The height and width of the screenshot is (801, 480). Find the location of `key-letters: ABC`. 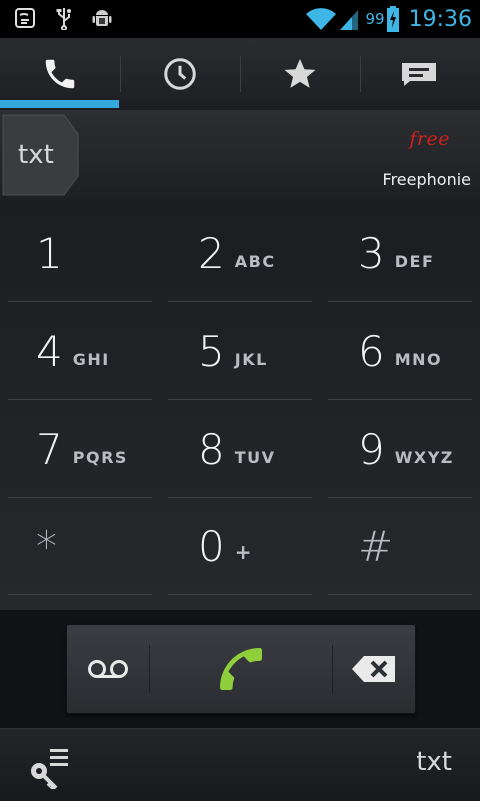

key-letters: ABC is located at coordinates (255, 261).